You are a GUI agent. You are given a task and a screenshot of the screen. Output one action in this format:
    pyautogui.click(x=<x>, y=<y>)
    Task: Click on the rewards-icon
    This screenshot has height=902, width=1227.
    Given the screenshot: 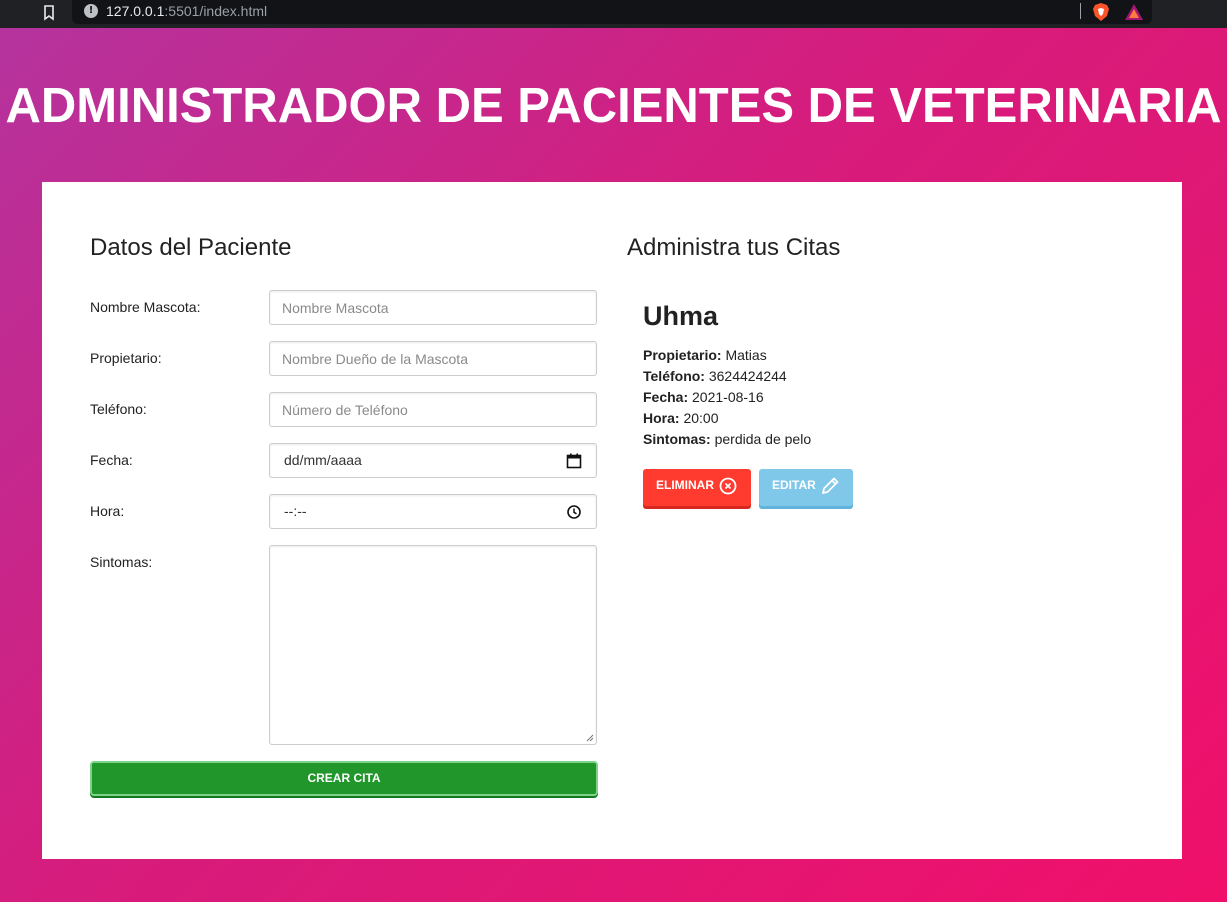 What is the action you would take?
    pyautogui.click(x=1134, y=12)
    